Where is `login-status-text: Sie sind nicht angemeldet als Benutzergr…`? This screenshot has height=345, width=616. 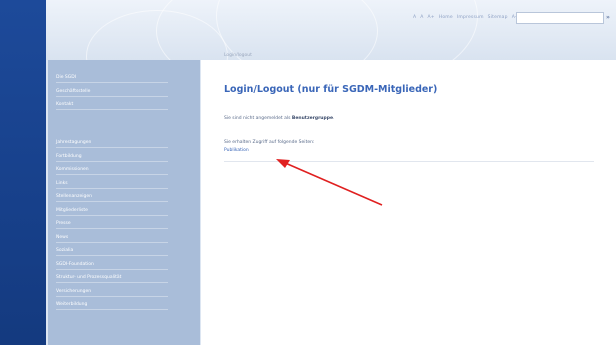 login-status-text: Sie sind nicht angemeldet als Benutzergr… is located at coordinates (279, 118).